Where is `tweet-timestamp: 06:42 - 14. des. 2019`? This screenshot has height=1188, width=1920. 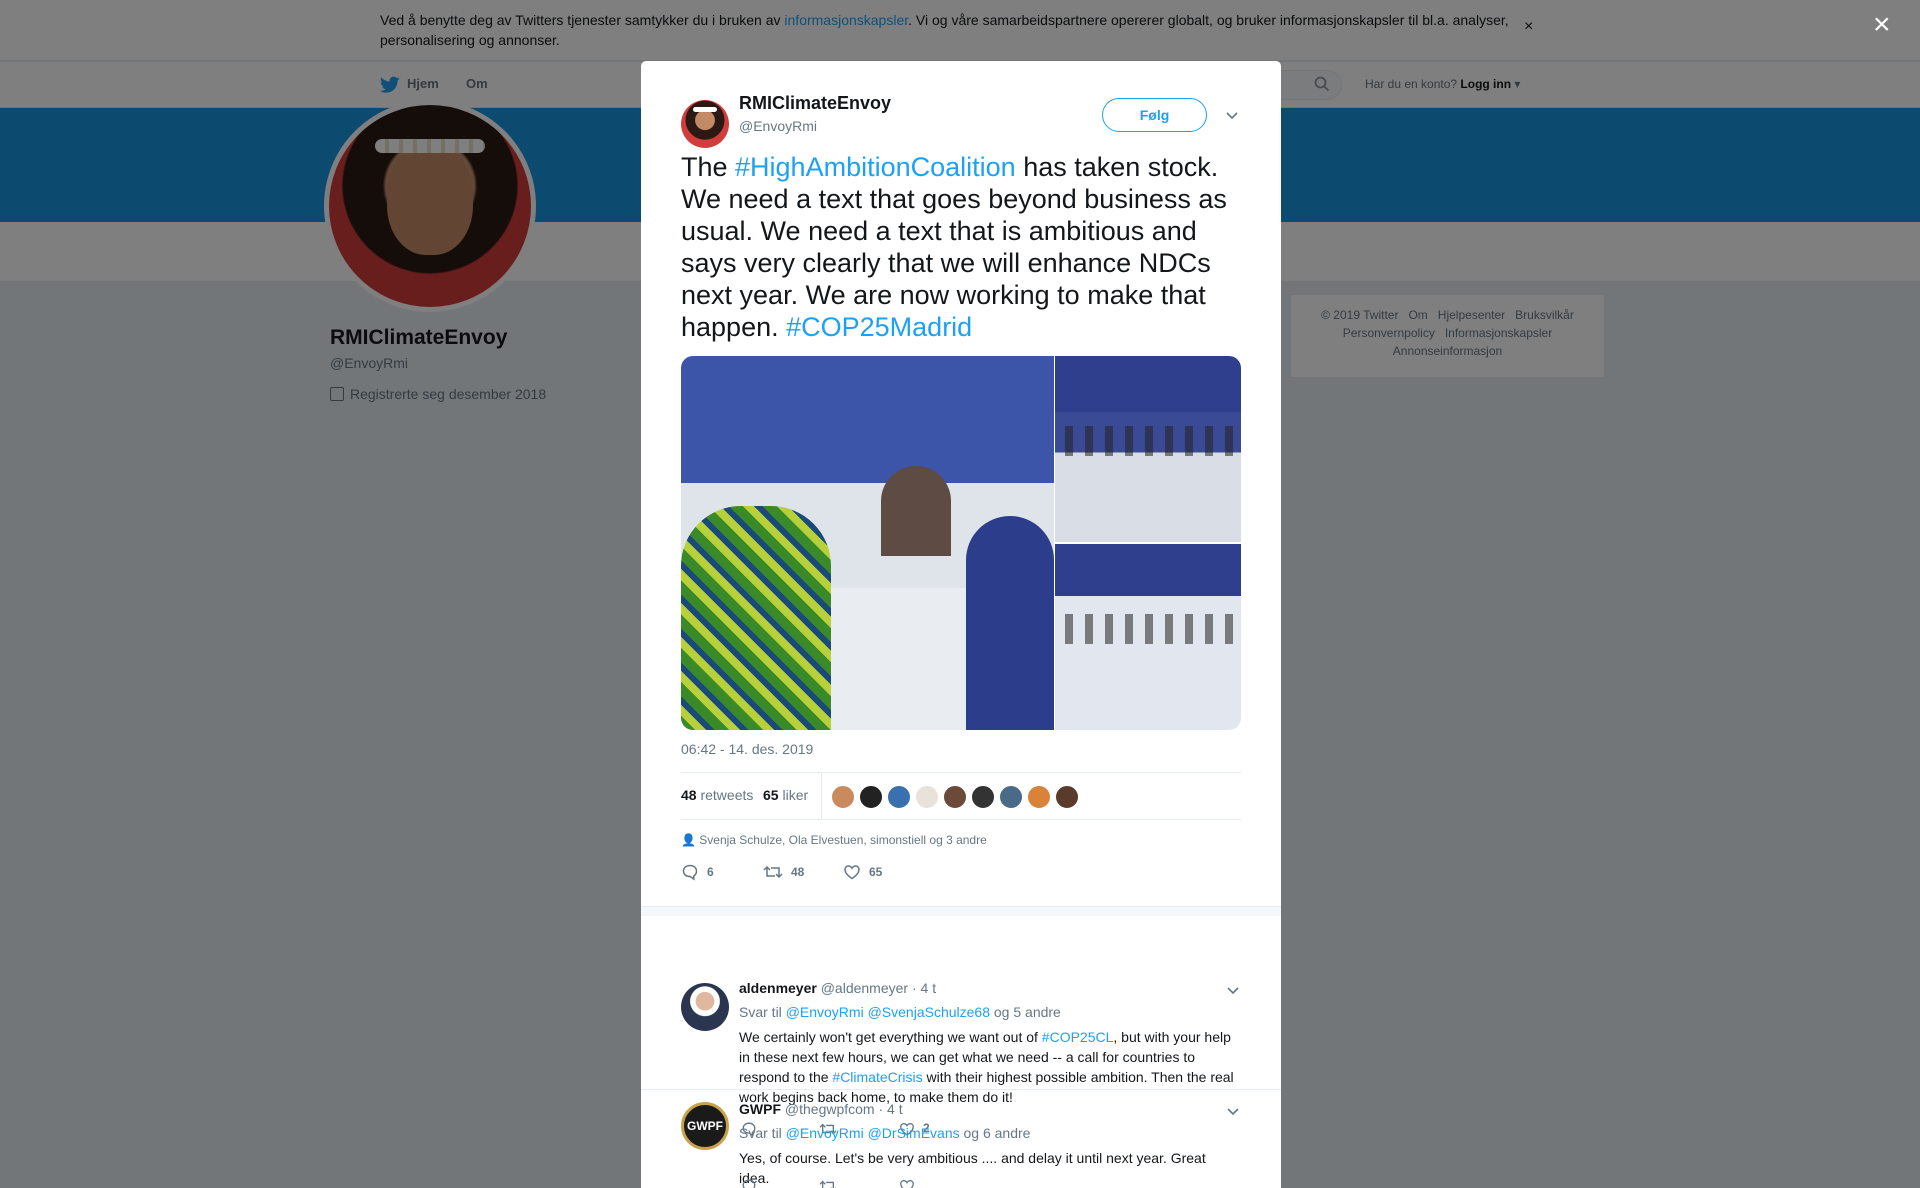
tweet-timestamp: 06:42 - 14. des. 2019 is located at coordinates (747, 749).